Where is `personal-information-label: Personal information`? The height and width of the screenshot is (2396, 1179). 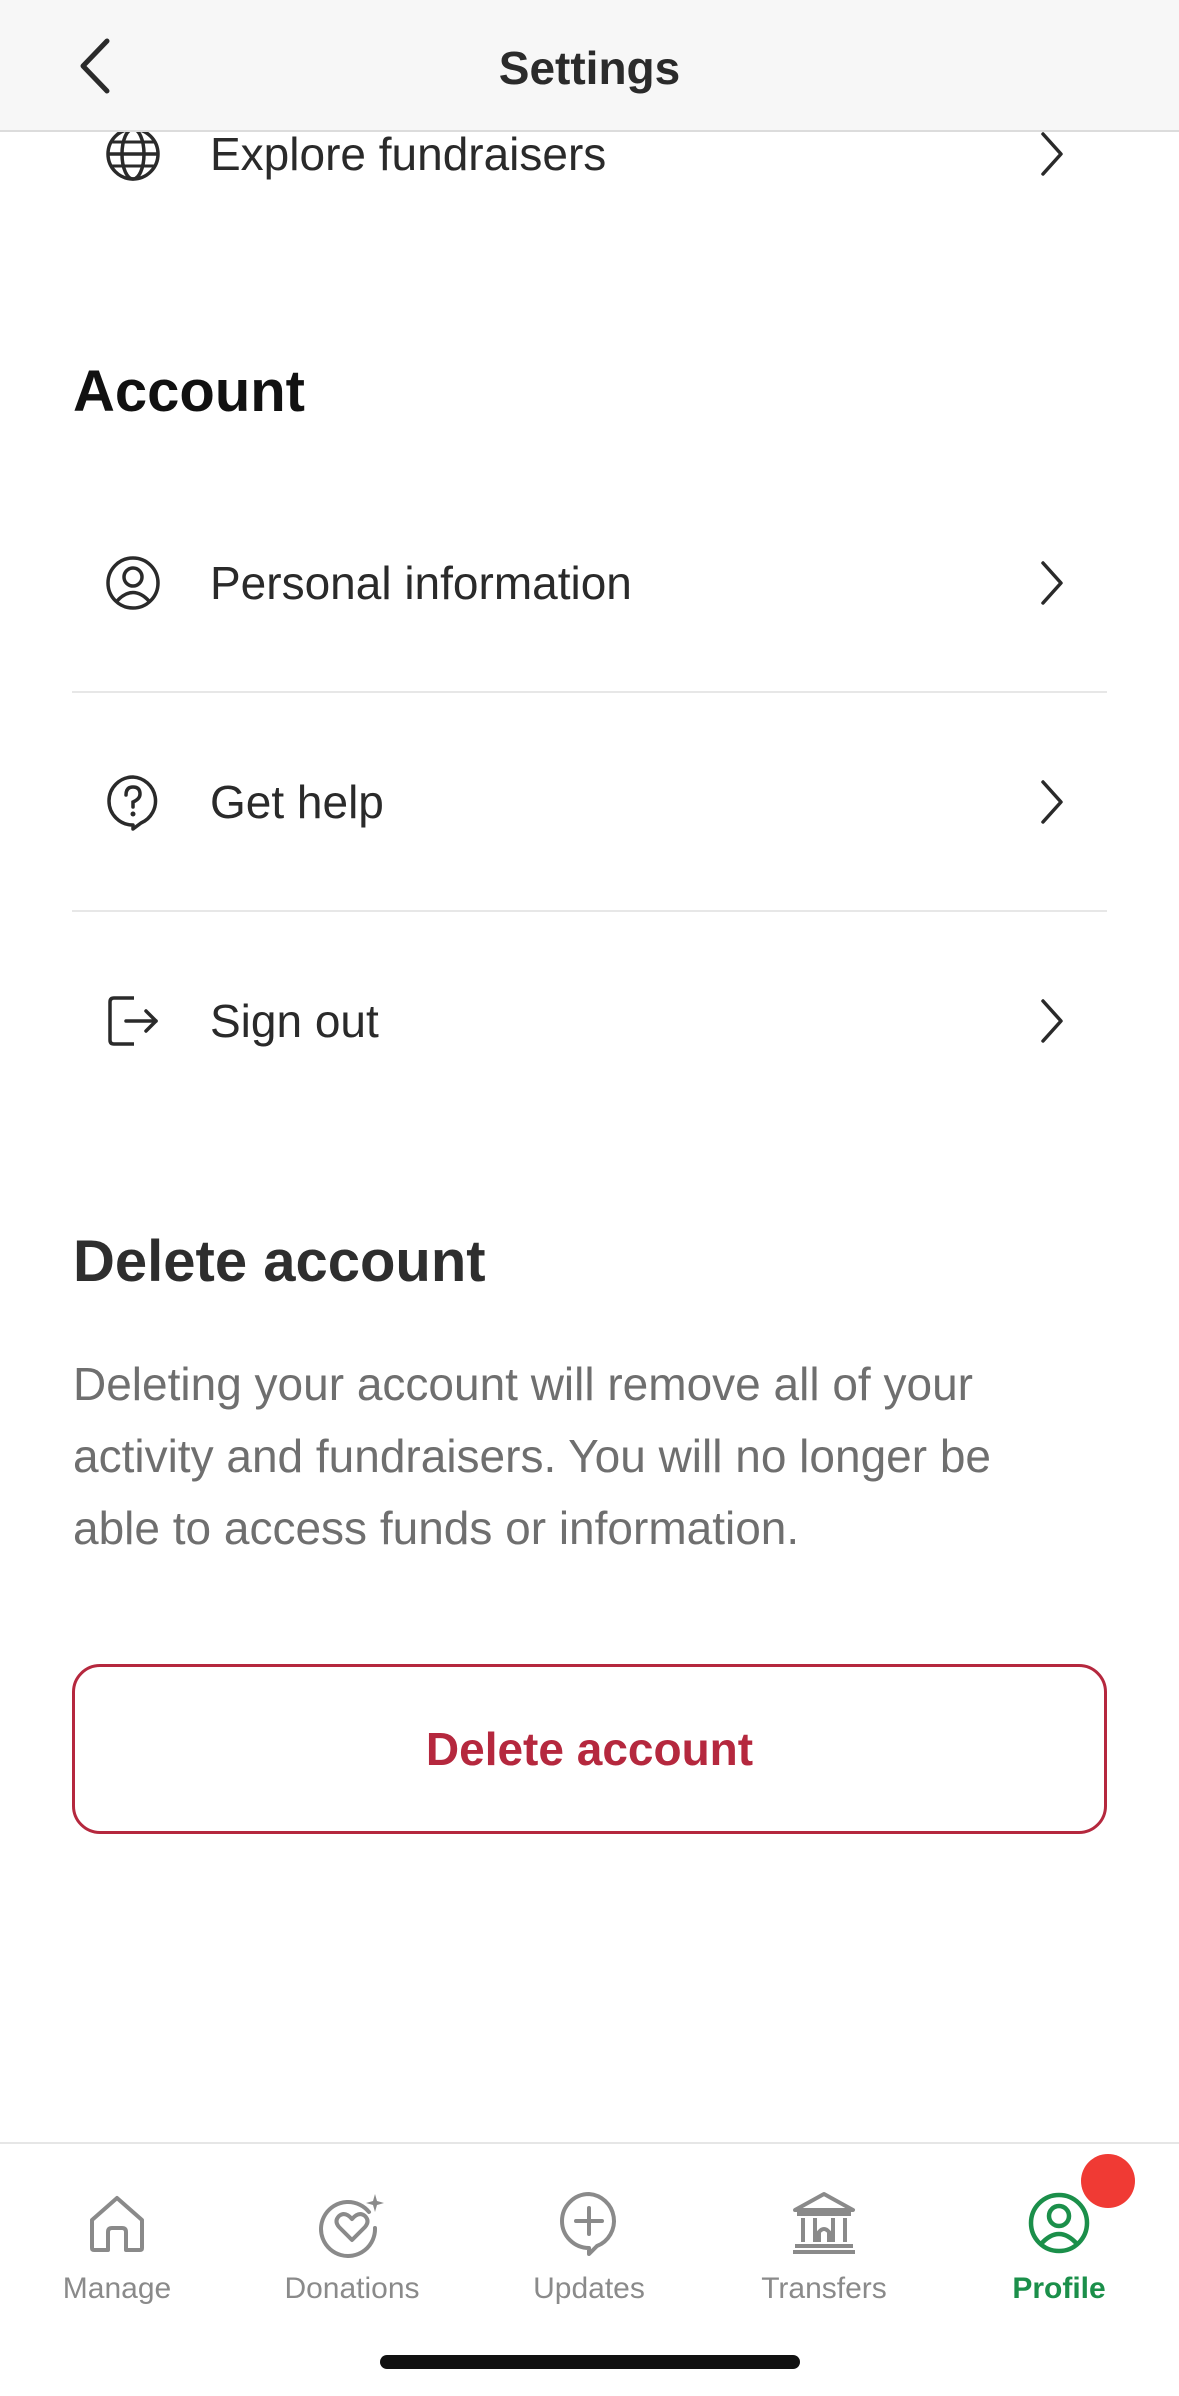
personal-information-label: Personal information is located at coordinates (421, 583).